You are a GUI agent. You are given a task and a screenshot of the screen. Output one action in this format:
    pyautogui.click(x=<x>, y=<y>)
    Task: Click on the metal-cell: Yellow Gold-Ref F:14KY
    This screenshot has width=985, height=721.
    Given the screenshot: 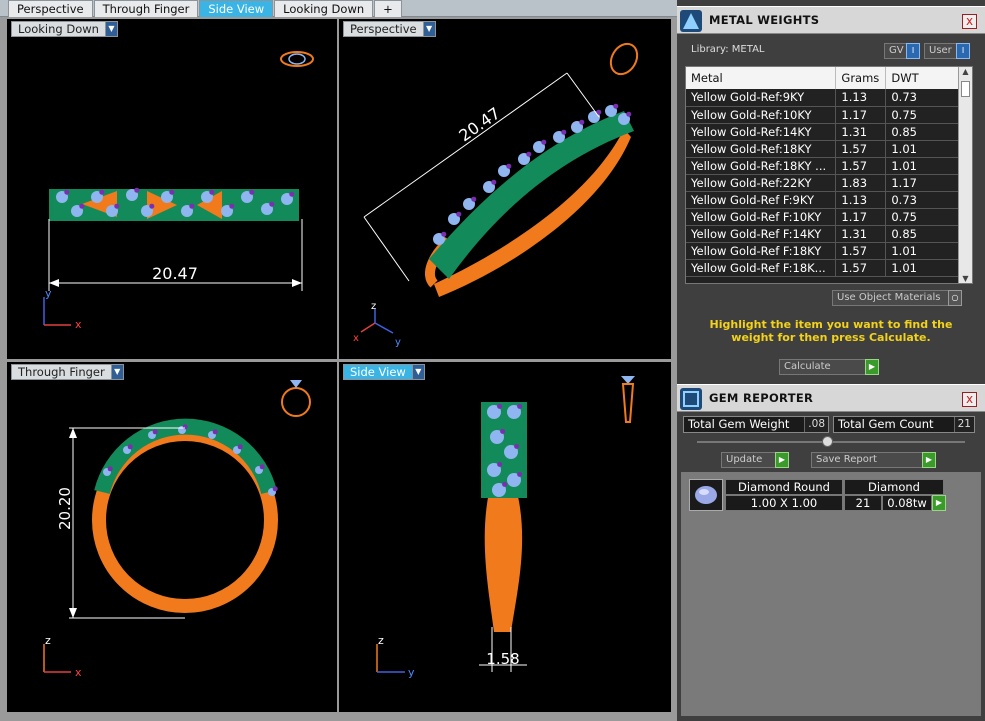 What is the action you would take?
    pyautogui.click(x=761, y=234)
    